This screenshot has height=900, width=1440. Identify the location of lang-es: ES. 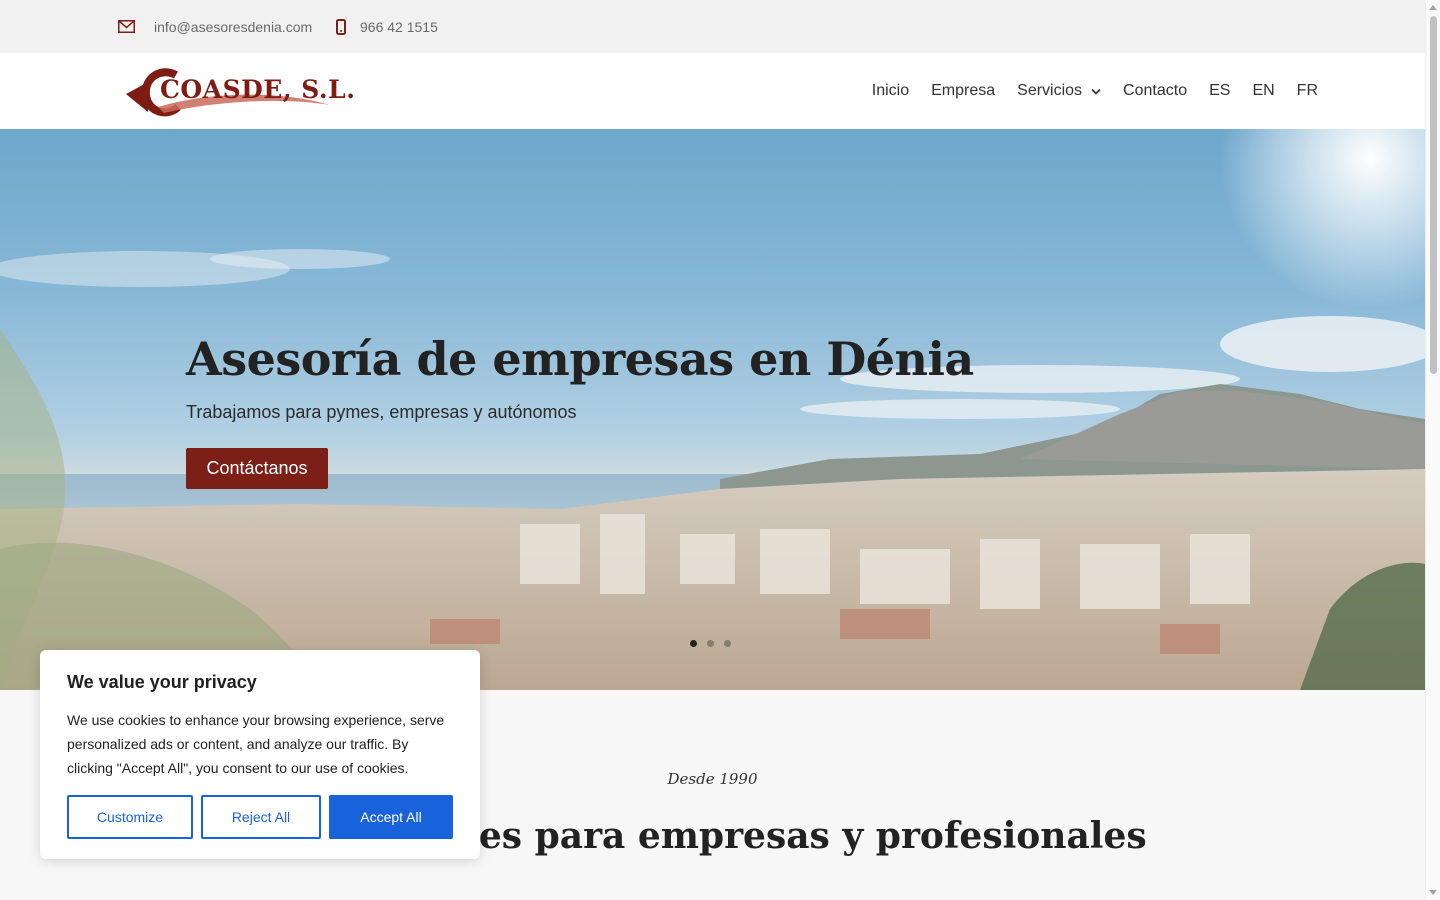
(1219, 91).